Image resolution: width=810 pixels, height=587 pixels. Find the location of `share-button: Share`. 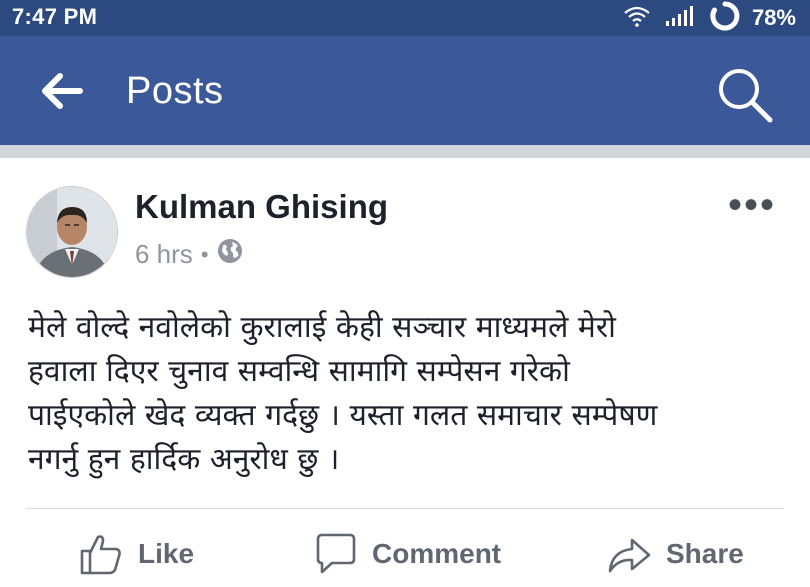

share-button: Share is located at coordinates (675, 554).